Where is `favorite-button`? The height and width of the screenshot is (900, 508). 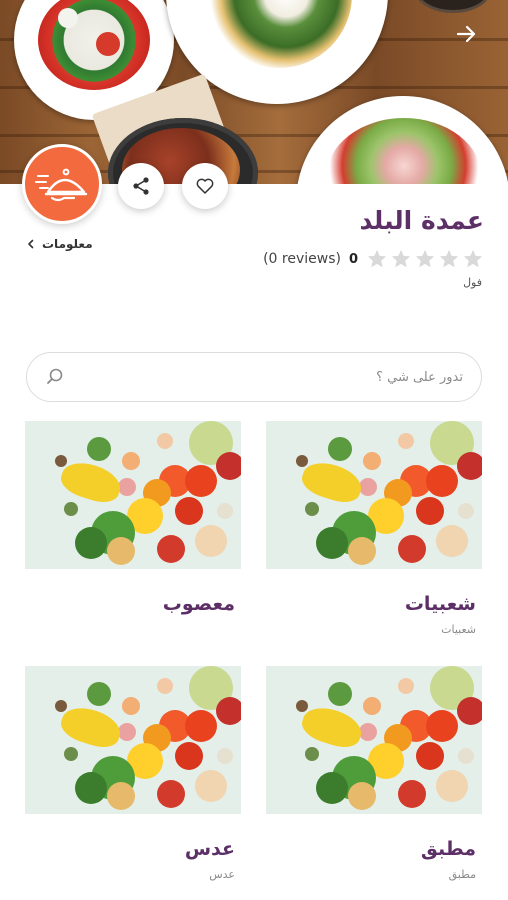
favorite-button is located at coordinates (205, 186).